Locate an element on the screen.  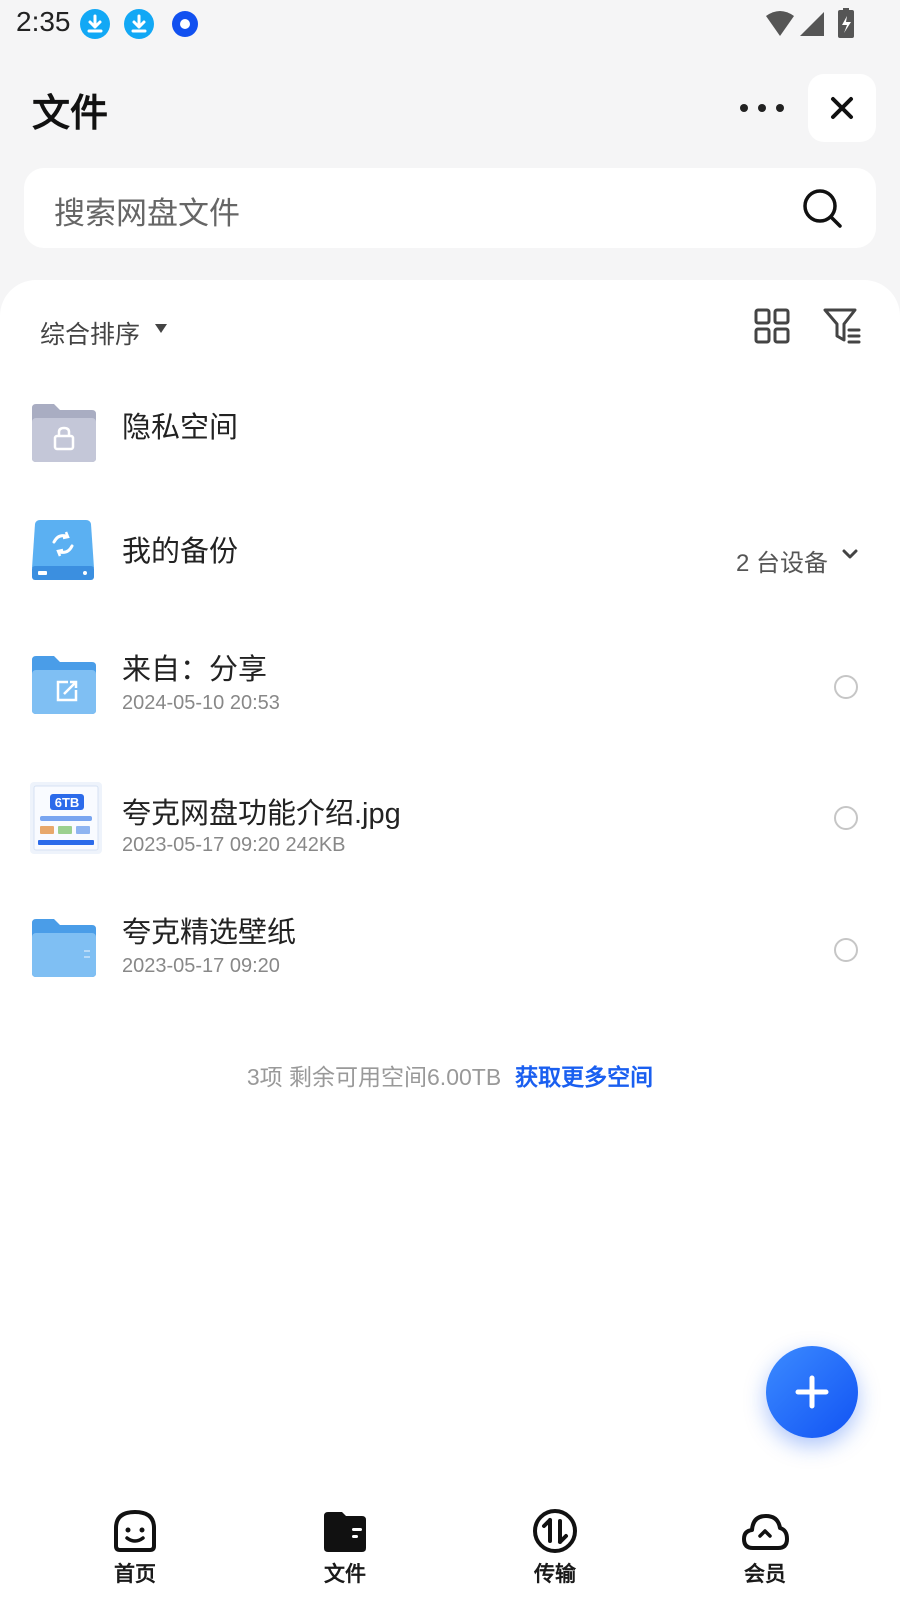
signal-icon is located at coordinates (812, 24).